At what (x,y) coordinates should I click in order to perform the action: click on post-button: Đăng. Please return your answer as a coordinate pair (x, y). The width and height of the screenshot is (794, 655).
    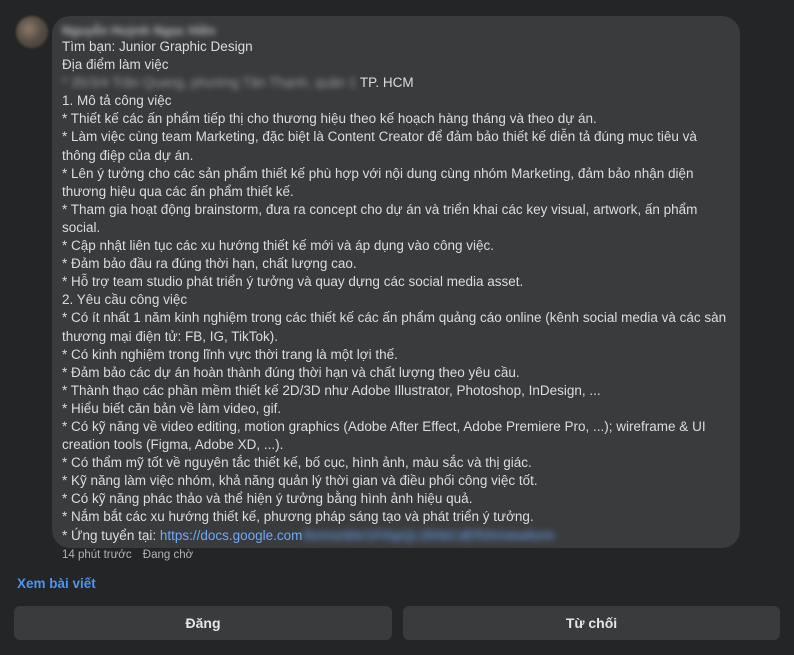
    Looking at the image, I should click on (203, 623).